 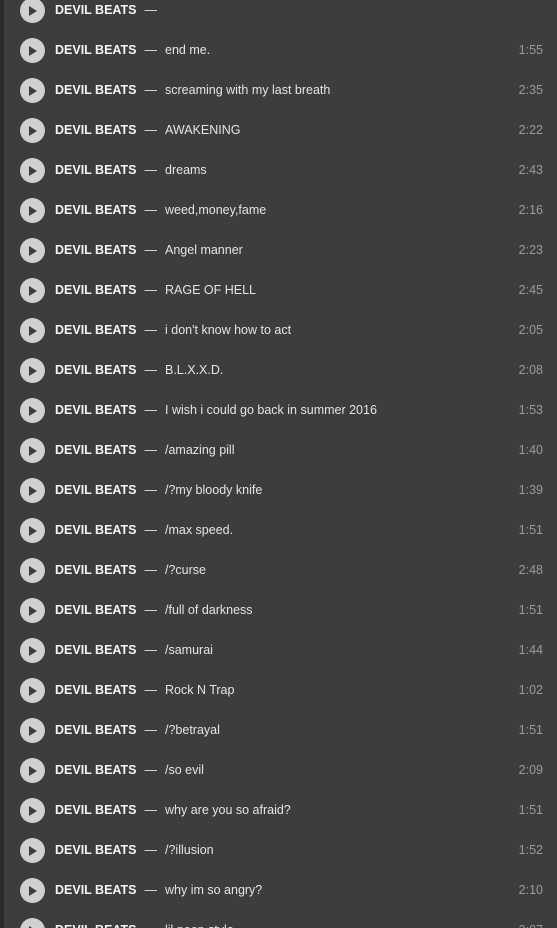 What do you see at coordinates (186, 170) in the screenshot?
I see `track-title: dreams` at bounding box center [186, 170].